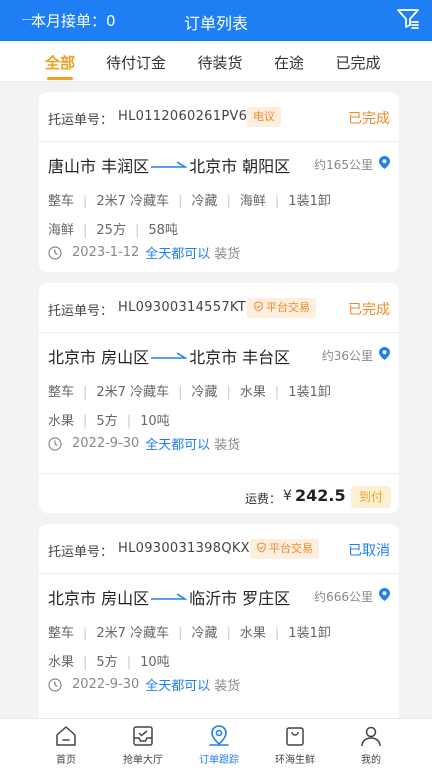  I want to click on nav-home: 首页, so click(66, 743).